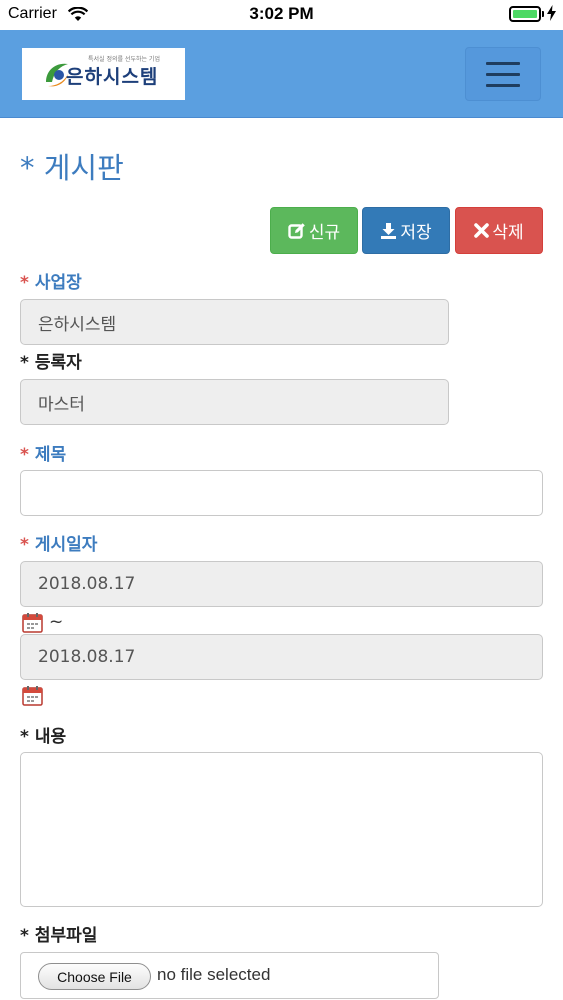 The width and height of the screenshot is (563, 1000). Describe the element at coordinates (87, 657) in the screenshot. I see `post-date-to-value: 2018.08.17` at that location.